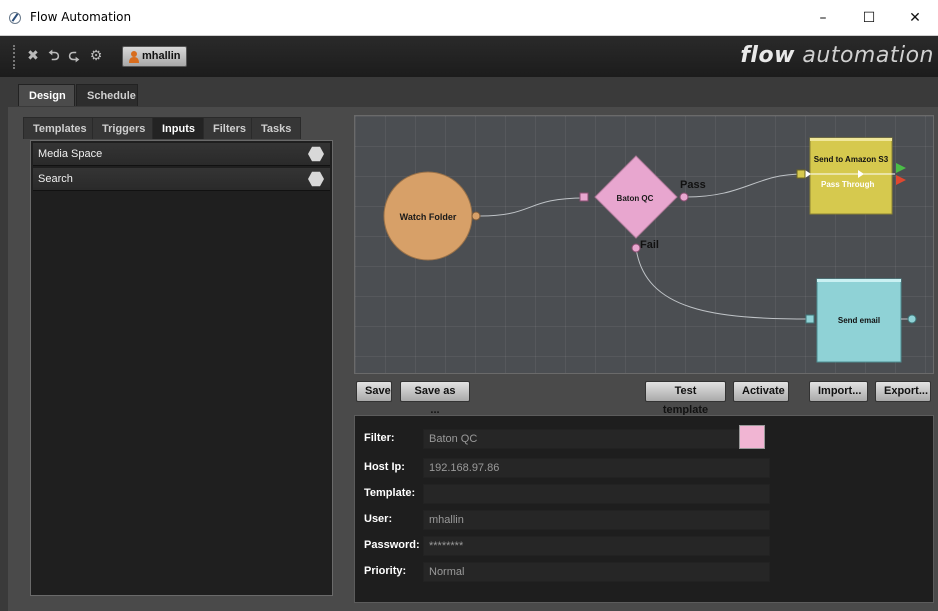 The height and width of the screenshot is (611, 938). What do you see at coordinates (752, 437) in the screenshot?
I see `filter-color-swatch` at bounding box center [752, 437].